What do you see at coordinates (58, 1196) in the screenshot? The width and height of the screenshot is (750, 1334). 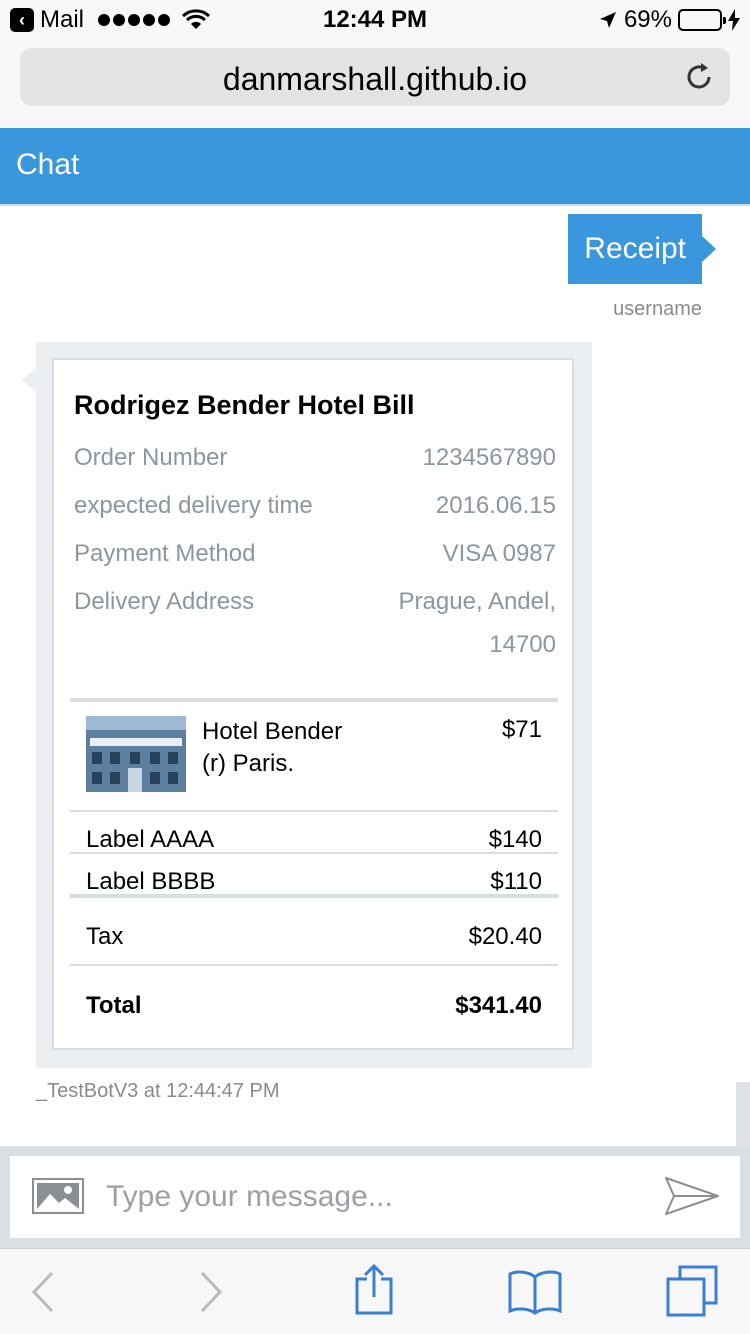 I see `image-upload-icon` at bounding box center [58, 1196].